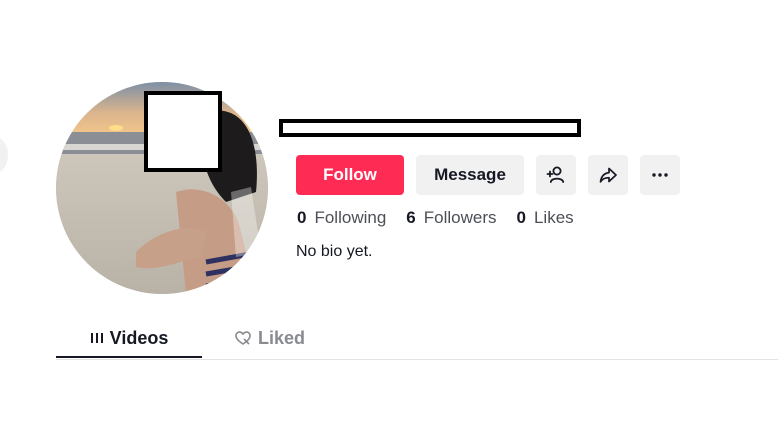  I want to click on stat-likes: 0 Likes, so click(545, 218).